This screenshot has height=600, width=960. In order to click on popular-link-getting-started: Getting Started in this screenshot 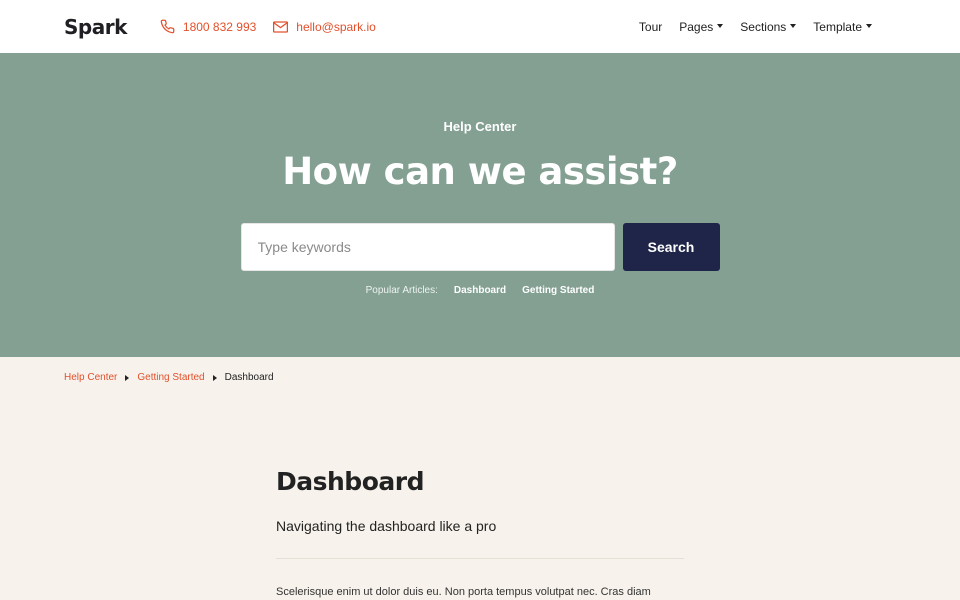, I will do `click(558, 290)`.